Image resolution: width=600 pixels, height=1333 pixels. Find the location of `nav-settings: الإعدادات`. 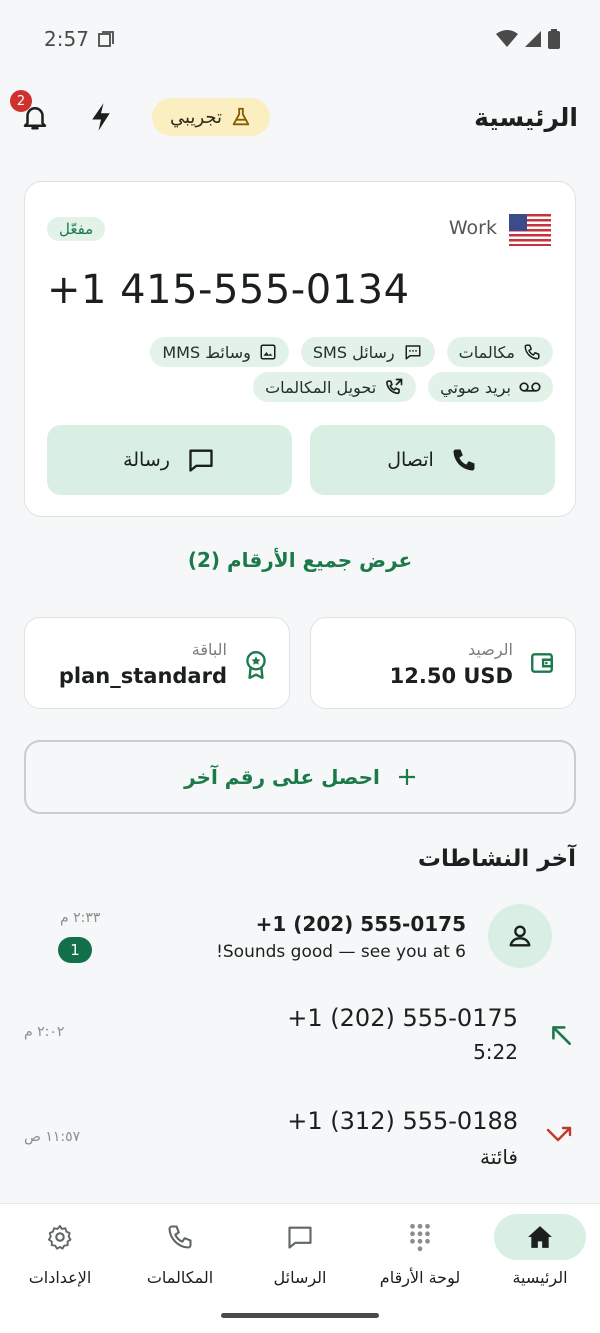

nav-settings: الإعدادات is located at coordinates (60, 1250).